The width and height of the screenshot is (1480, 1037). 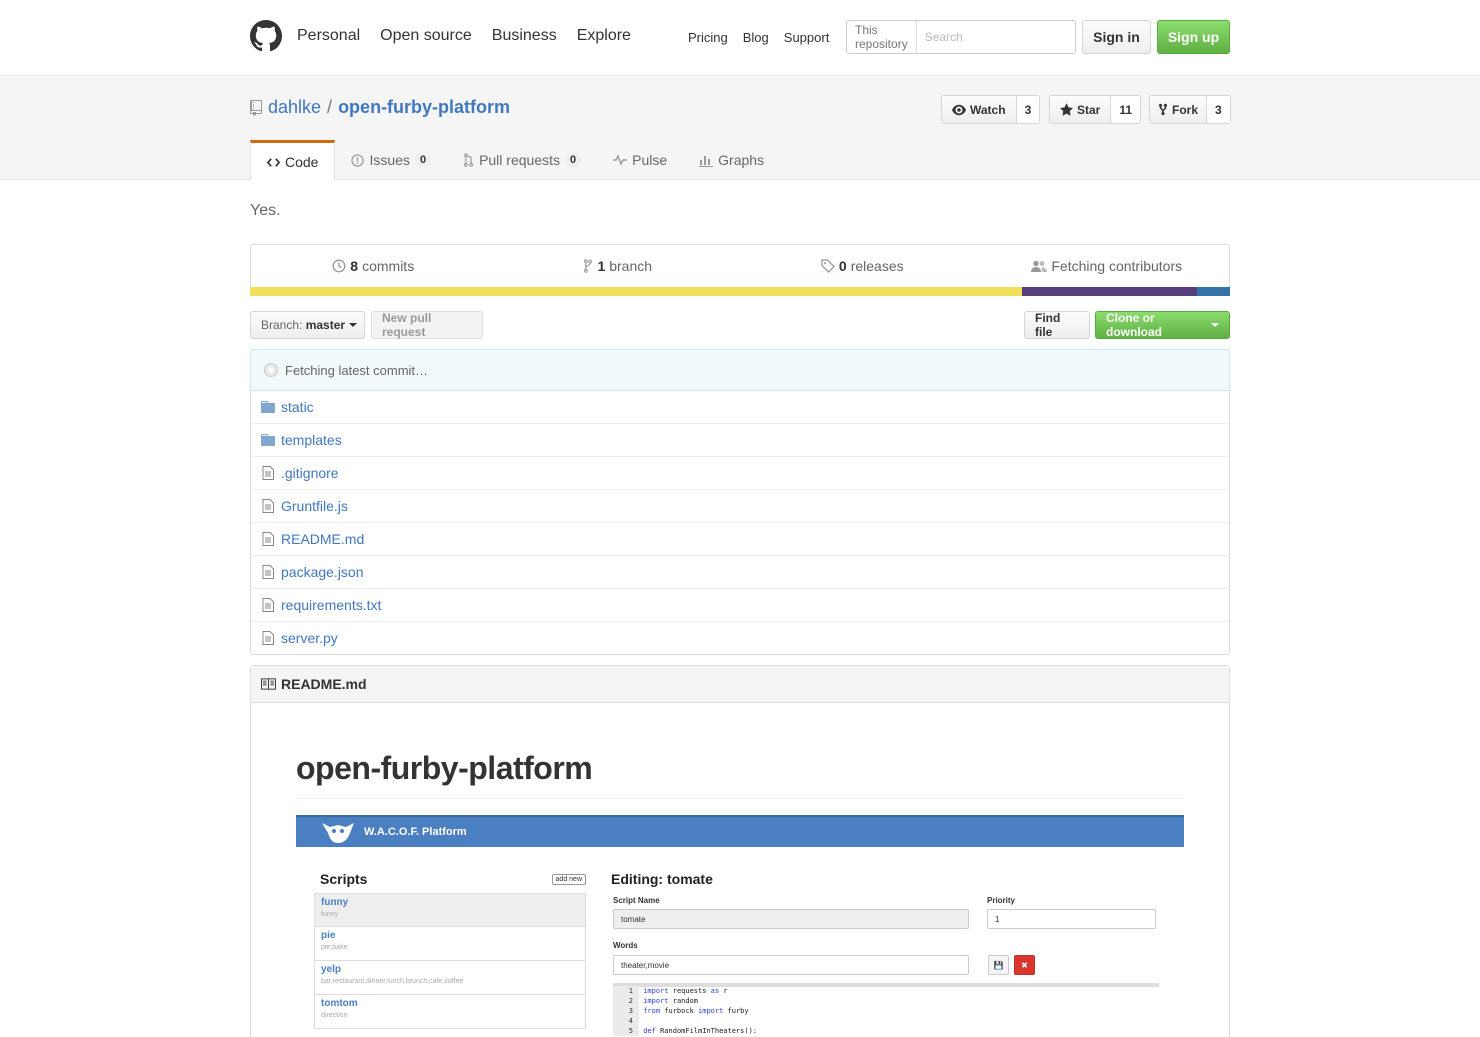 I want to click on screenshot-line-number: 3, so click(x=626, y=1011).